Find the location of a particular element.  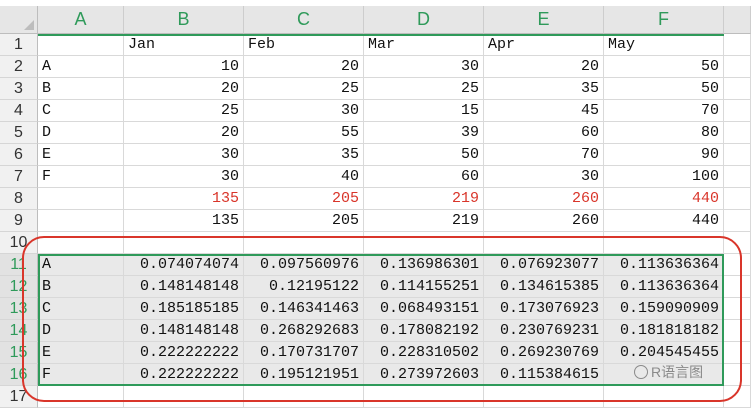

cell-e1: Apr is located at coordinates (544, 45).